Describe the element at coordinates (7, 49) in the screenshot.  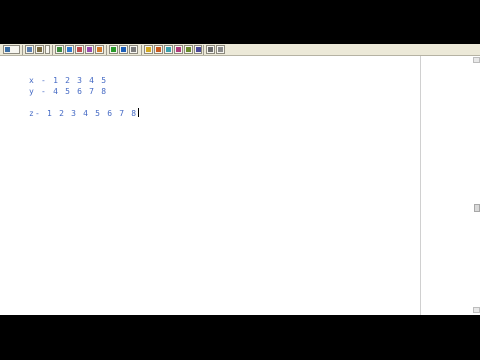
I see `graph-icon` at that location.